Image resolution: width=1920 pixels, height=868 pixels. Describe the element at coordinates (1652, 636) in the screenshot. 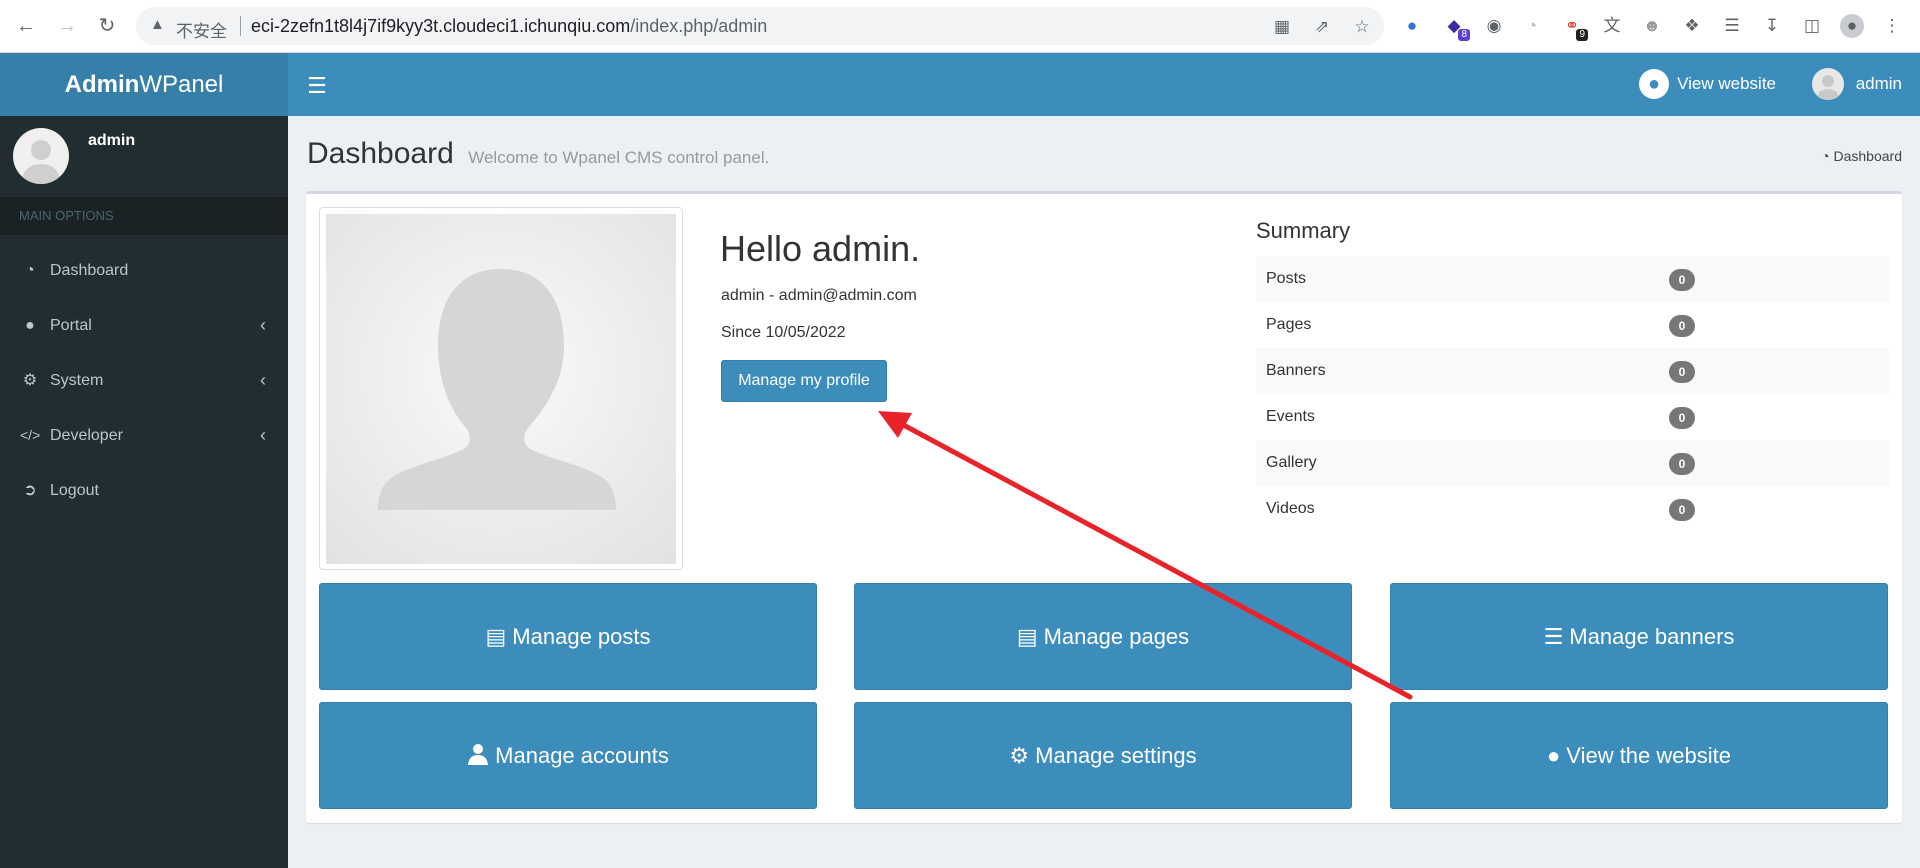

I see `tile-label: Manage banners` at that location.